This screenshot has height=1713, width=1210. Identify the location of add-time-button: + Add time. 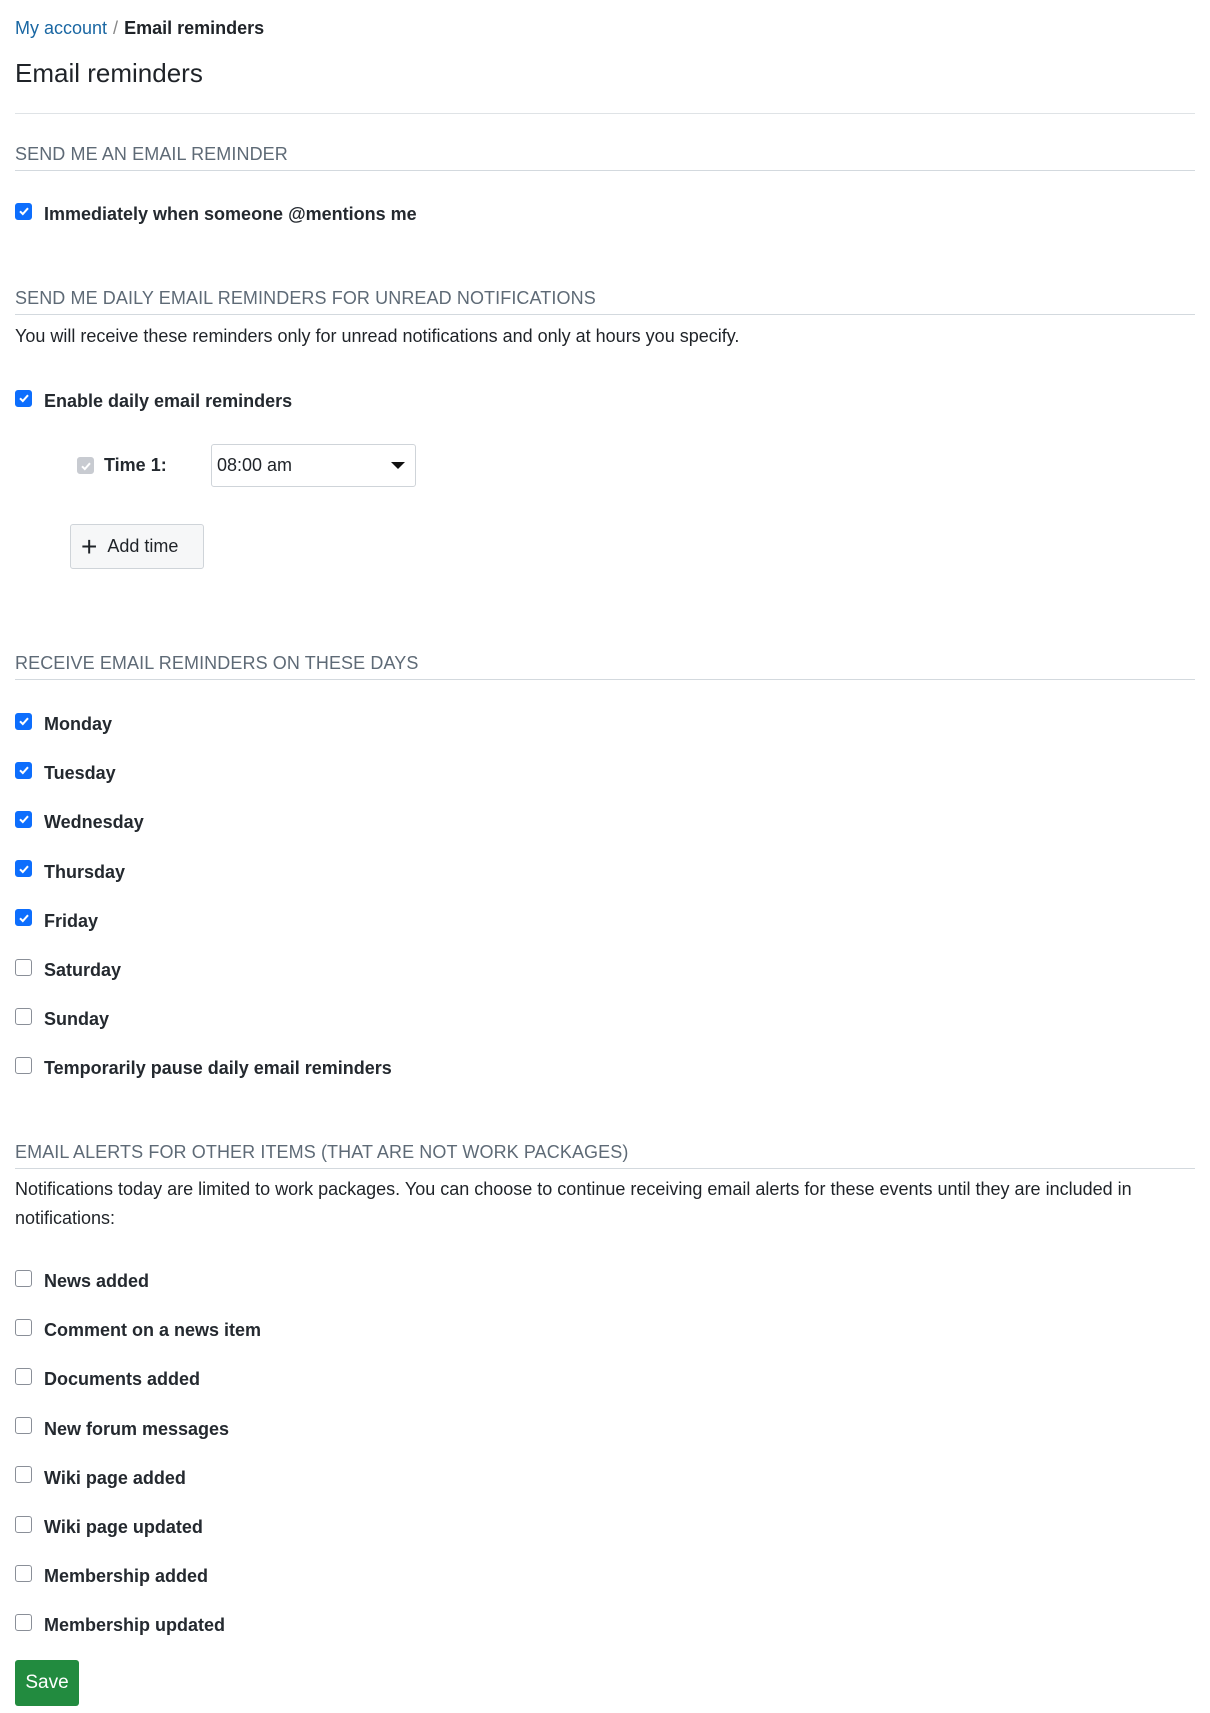
(137, 546).